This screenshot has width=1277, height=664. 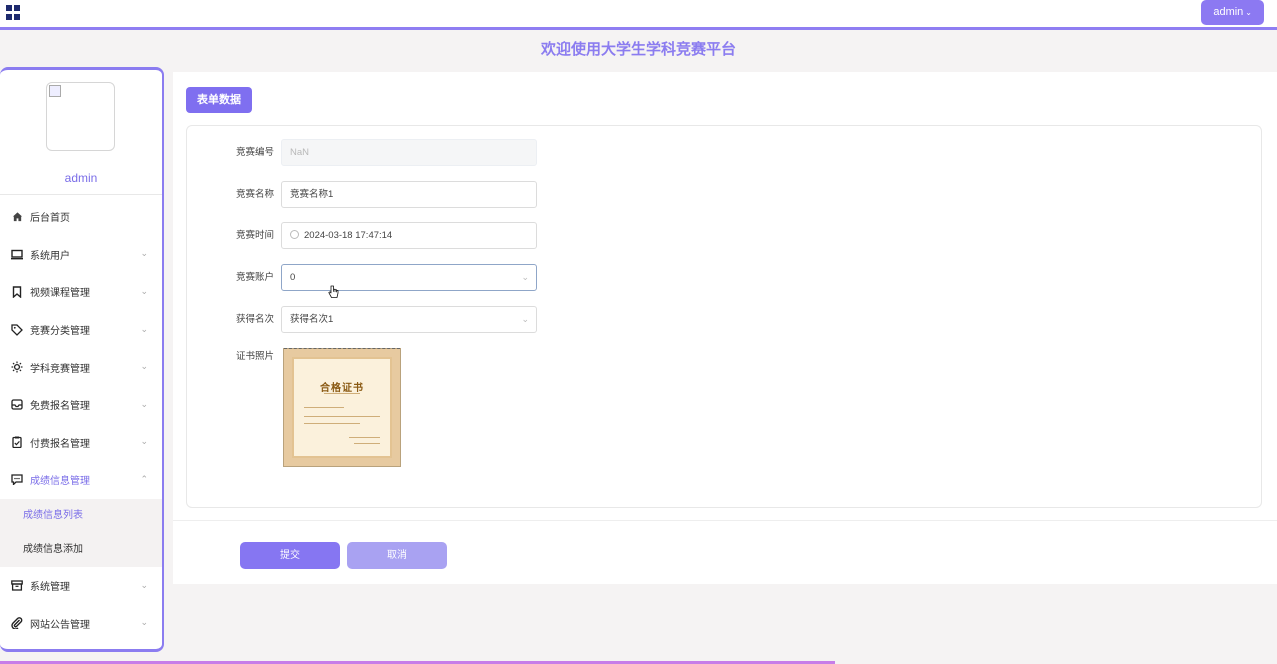 I want to click on chevron-up-icon: ⌃, so click(x=144, y=478).